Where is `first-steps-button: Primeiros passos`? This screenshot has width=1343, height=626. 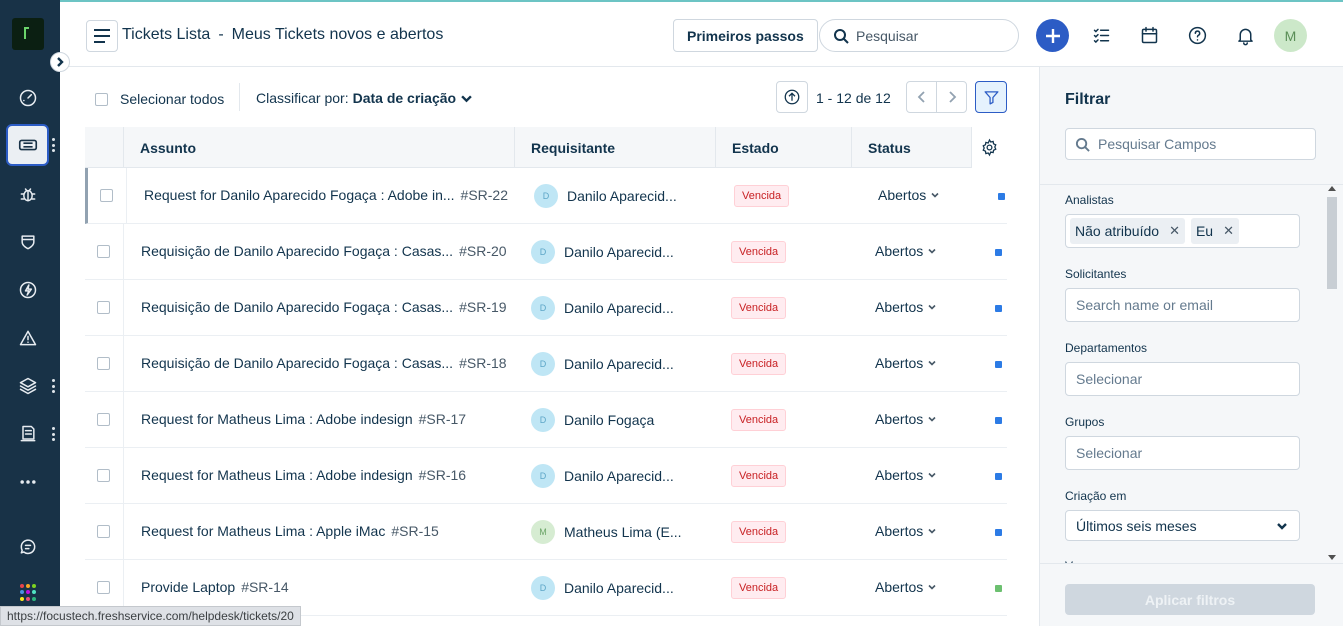 first-steps-button: Primeiros passos is located at coordinates (745, 35).